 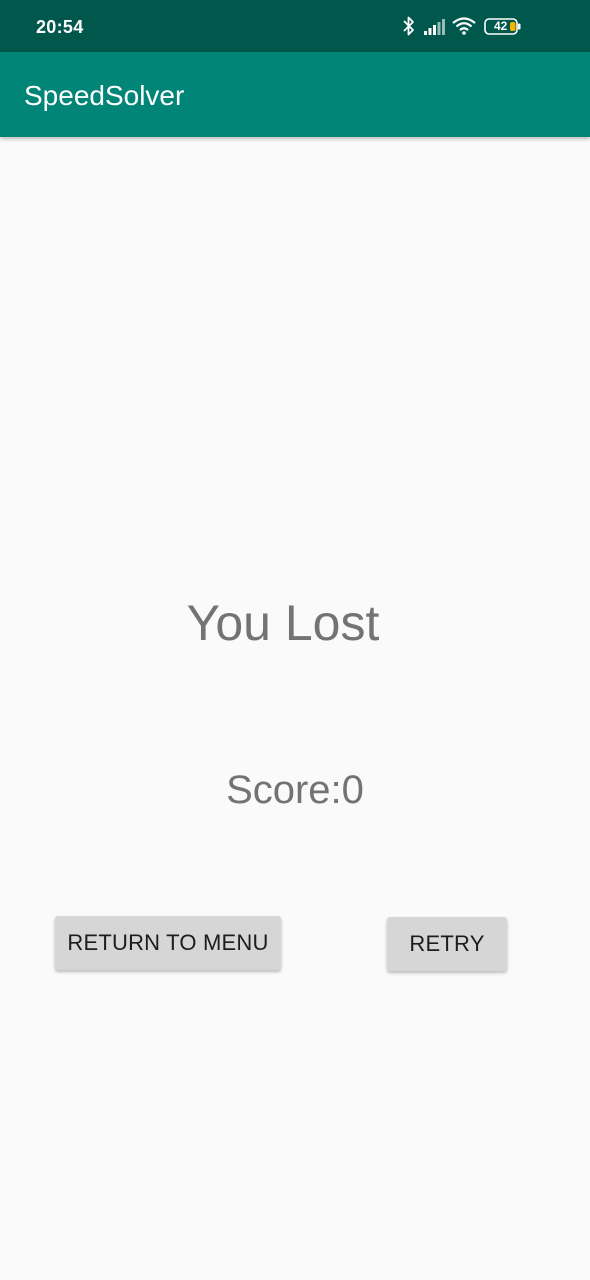 What do you see at coordinates (501, 26) in the screenshot?
I see `battery-level: 42` at bounding box center [501, 26].